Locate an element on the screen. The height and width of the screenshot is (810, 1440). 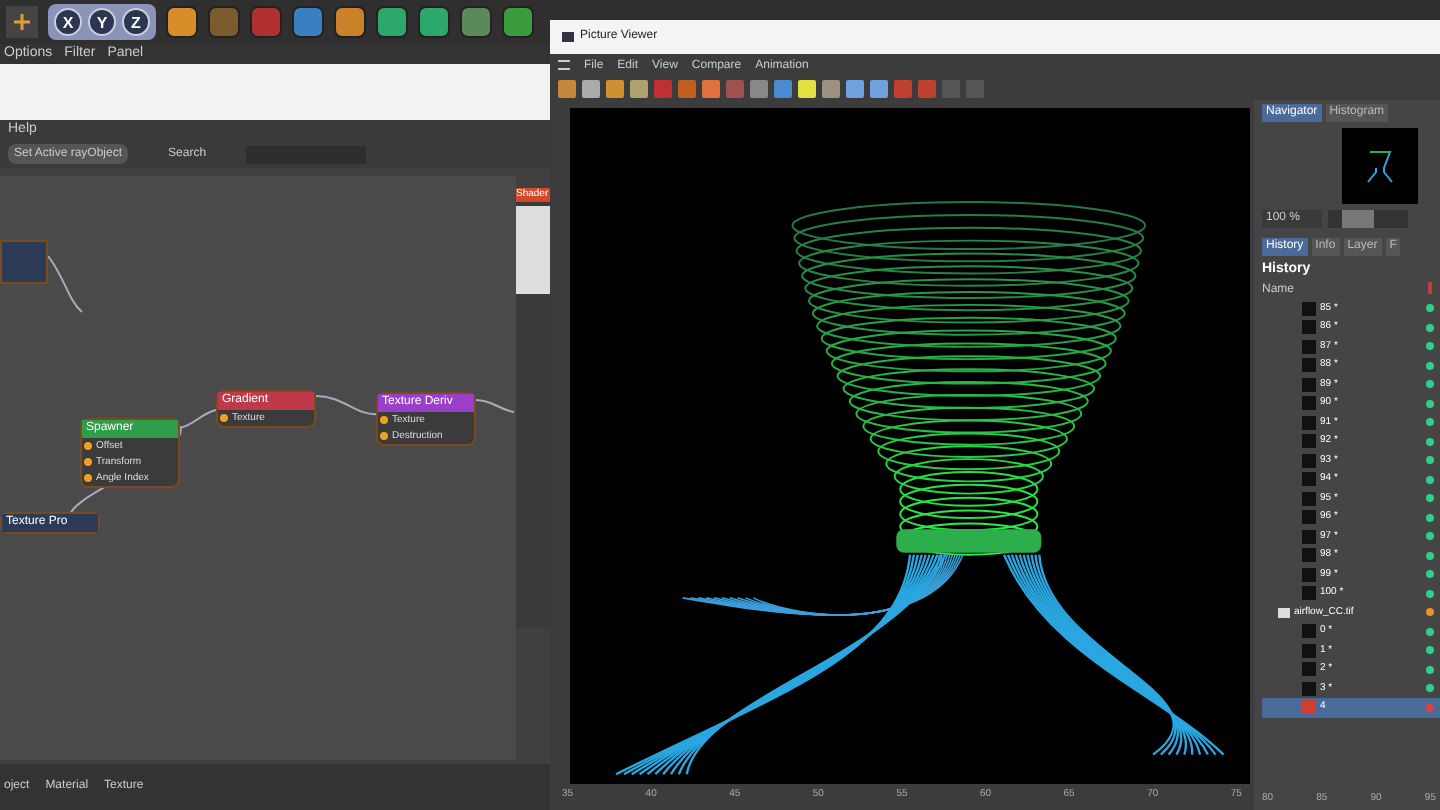
graph-node is located at coordinates (24, 262).